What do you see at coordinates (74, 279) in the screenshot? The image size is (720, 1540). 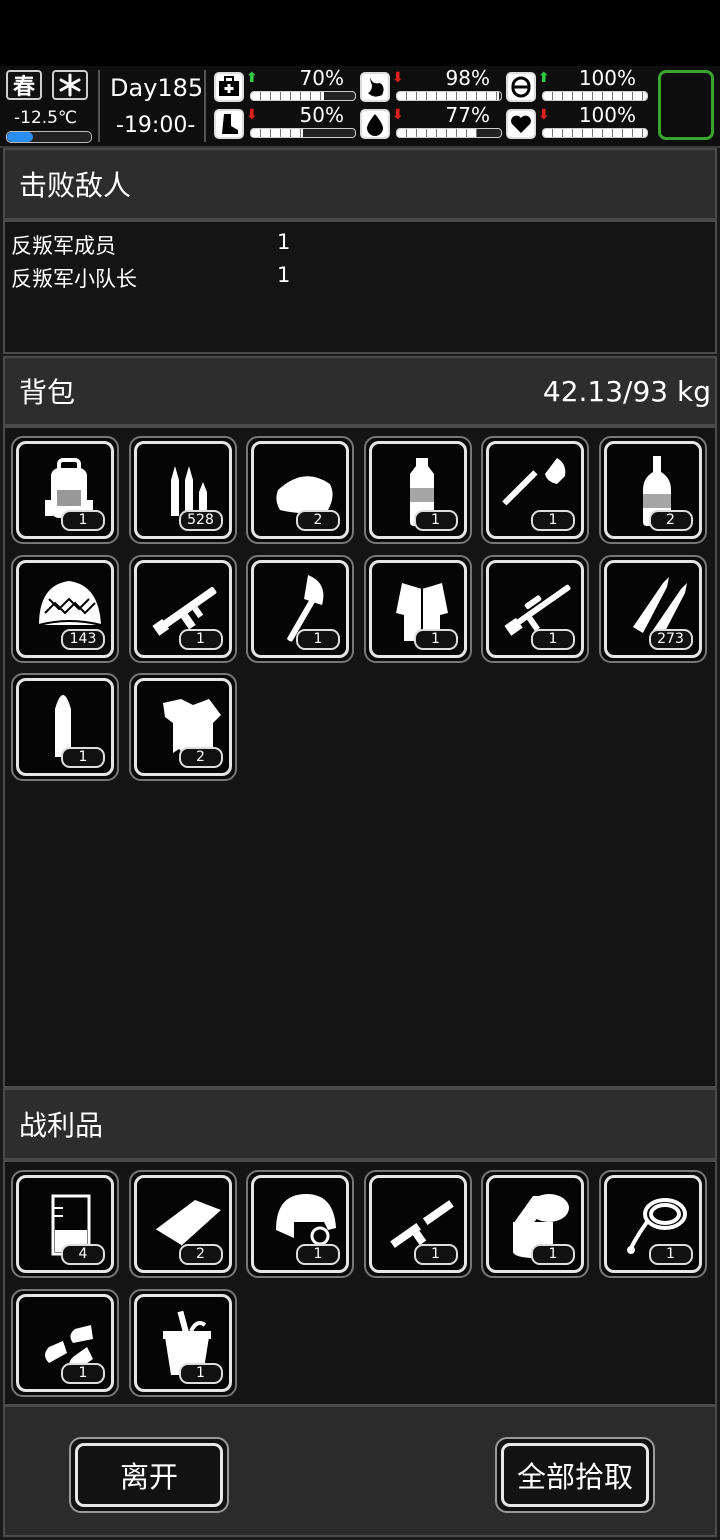 I see `enemy-name: 反叛军小队长` at bounding box center [74, 279].